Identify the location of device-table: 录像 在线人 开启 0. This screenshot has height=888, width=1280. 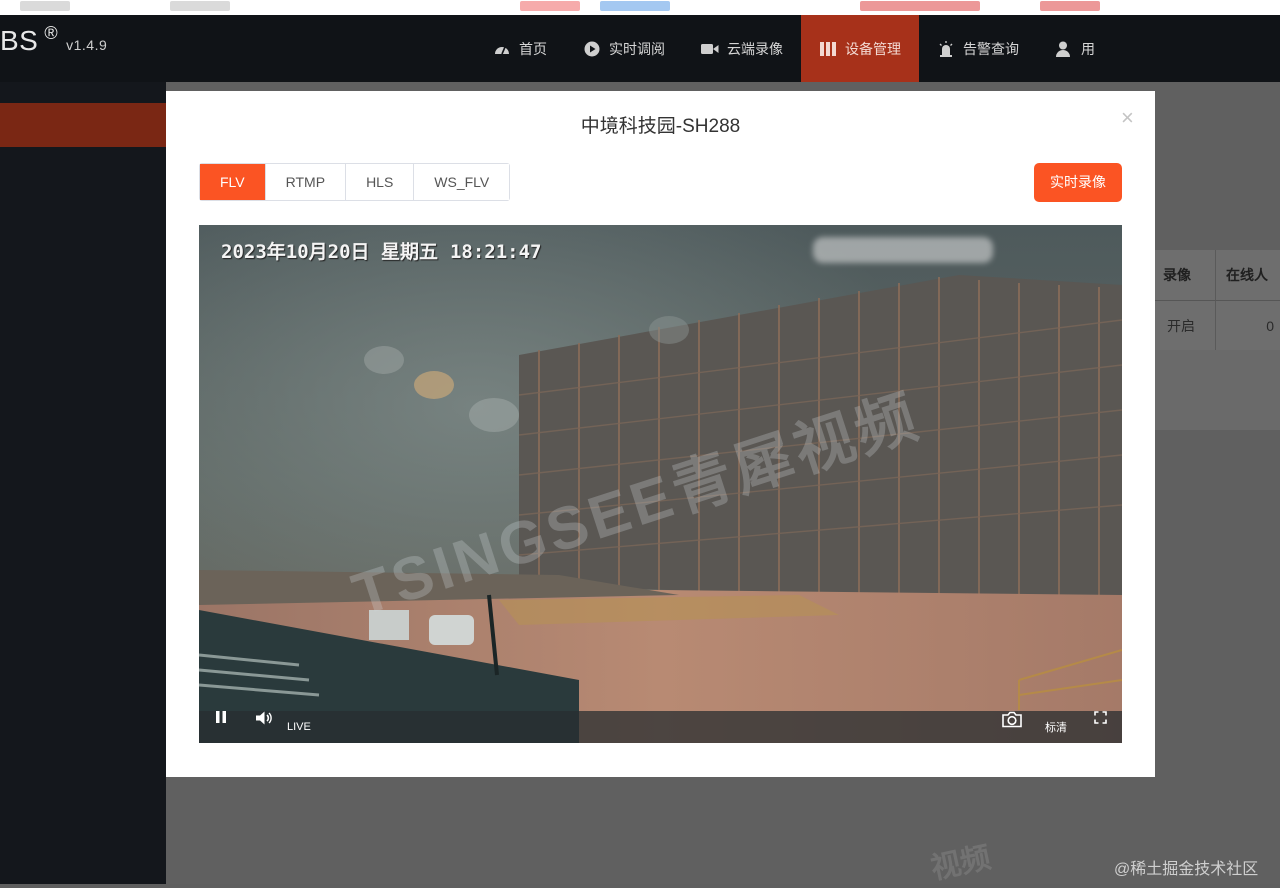
(1217, 300).